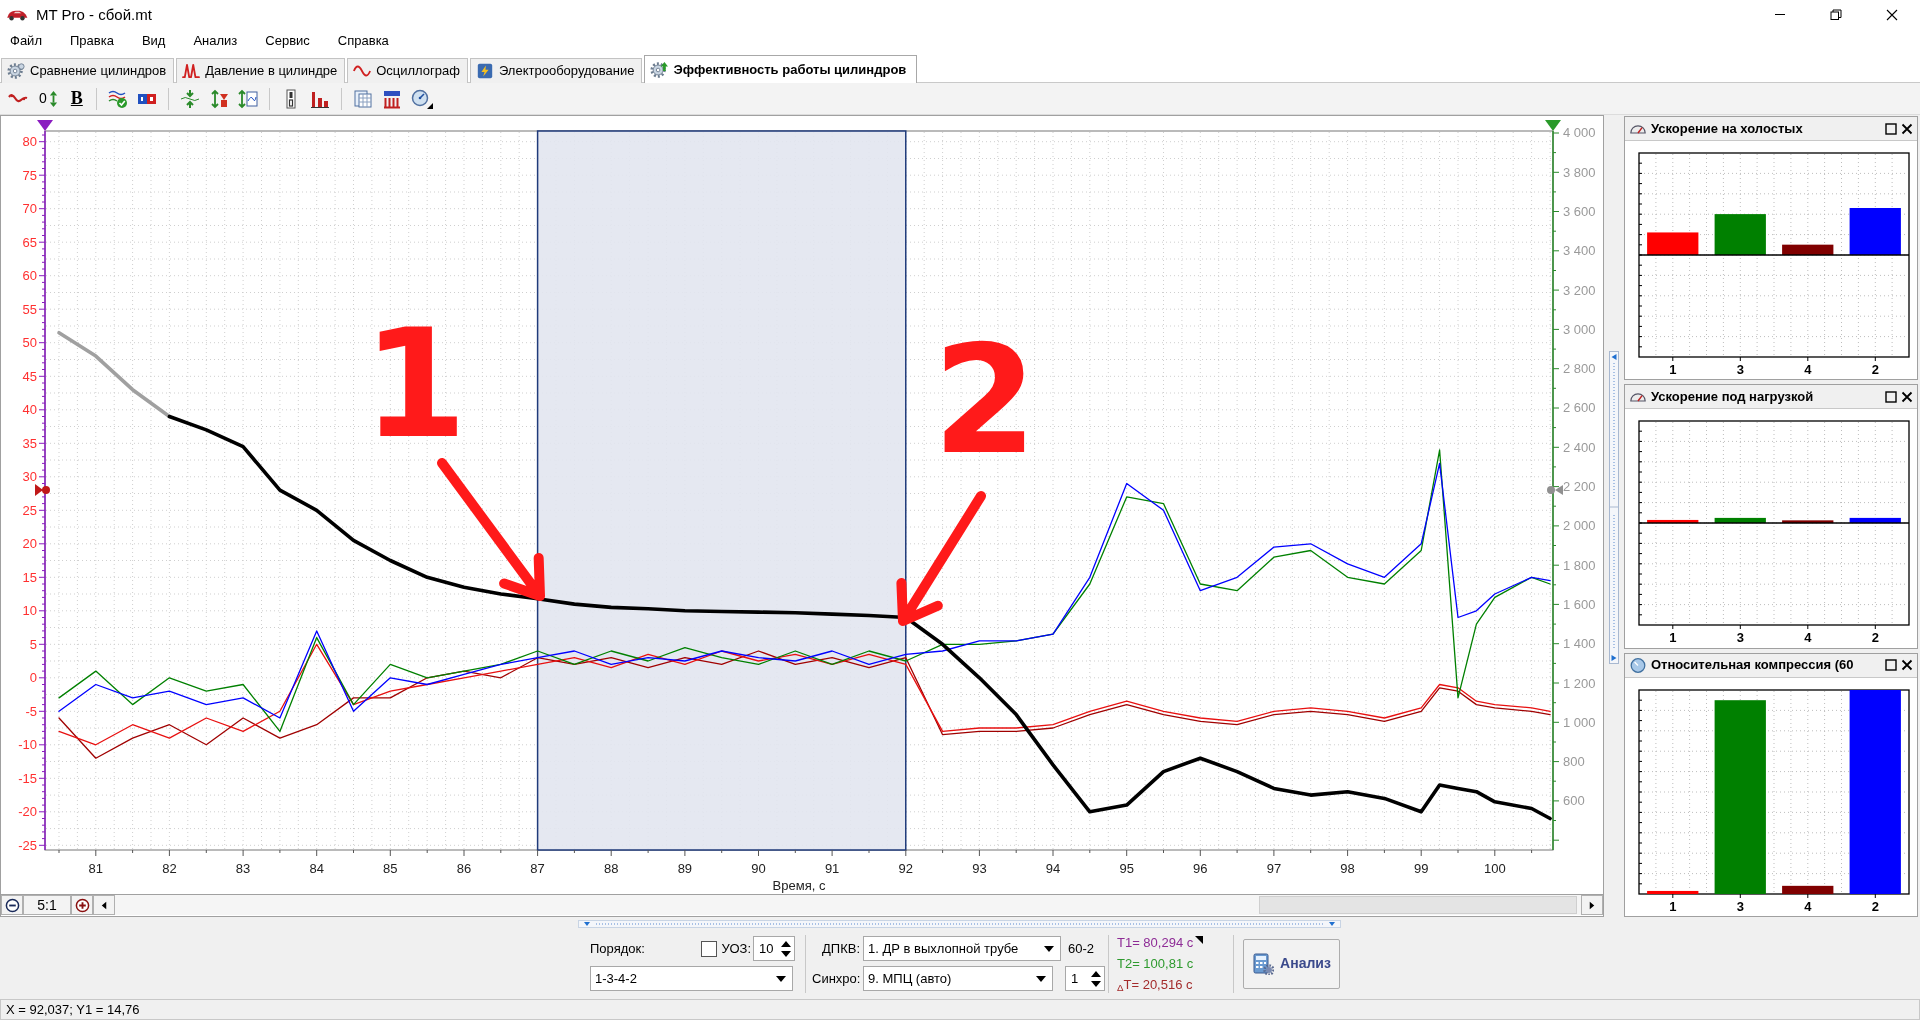 This screenshot has width=1920, height=1020. I want to click on axis-tick-label: 10, so click(29, 611).